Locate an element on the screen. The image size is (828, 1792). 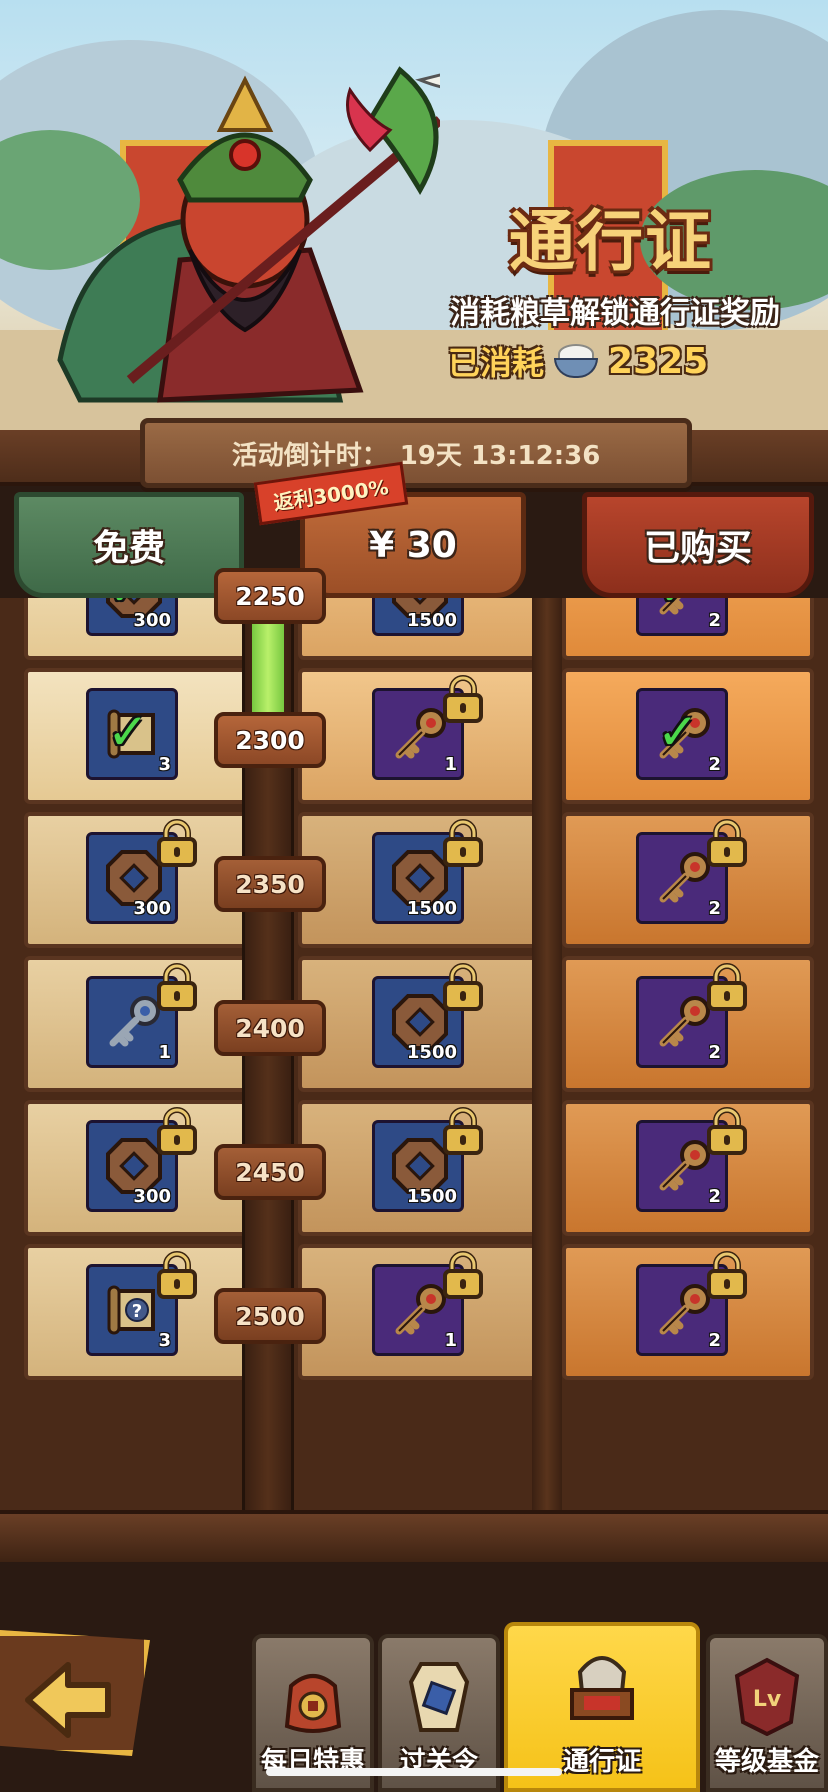
shelf-bottom is located at coordinates (414, 1536).